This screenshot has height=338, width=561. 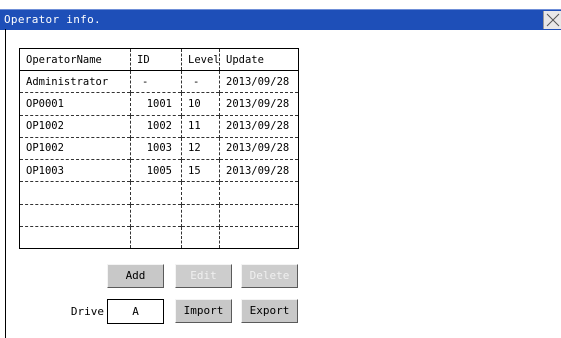 I want to click on column-header-update: Update, so click(x=259, y=60).